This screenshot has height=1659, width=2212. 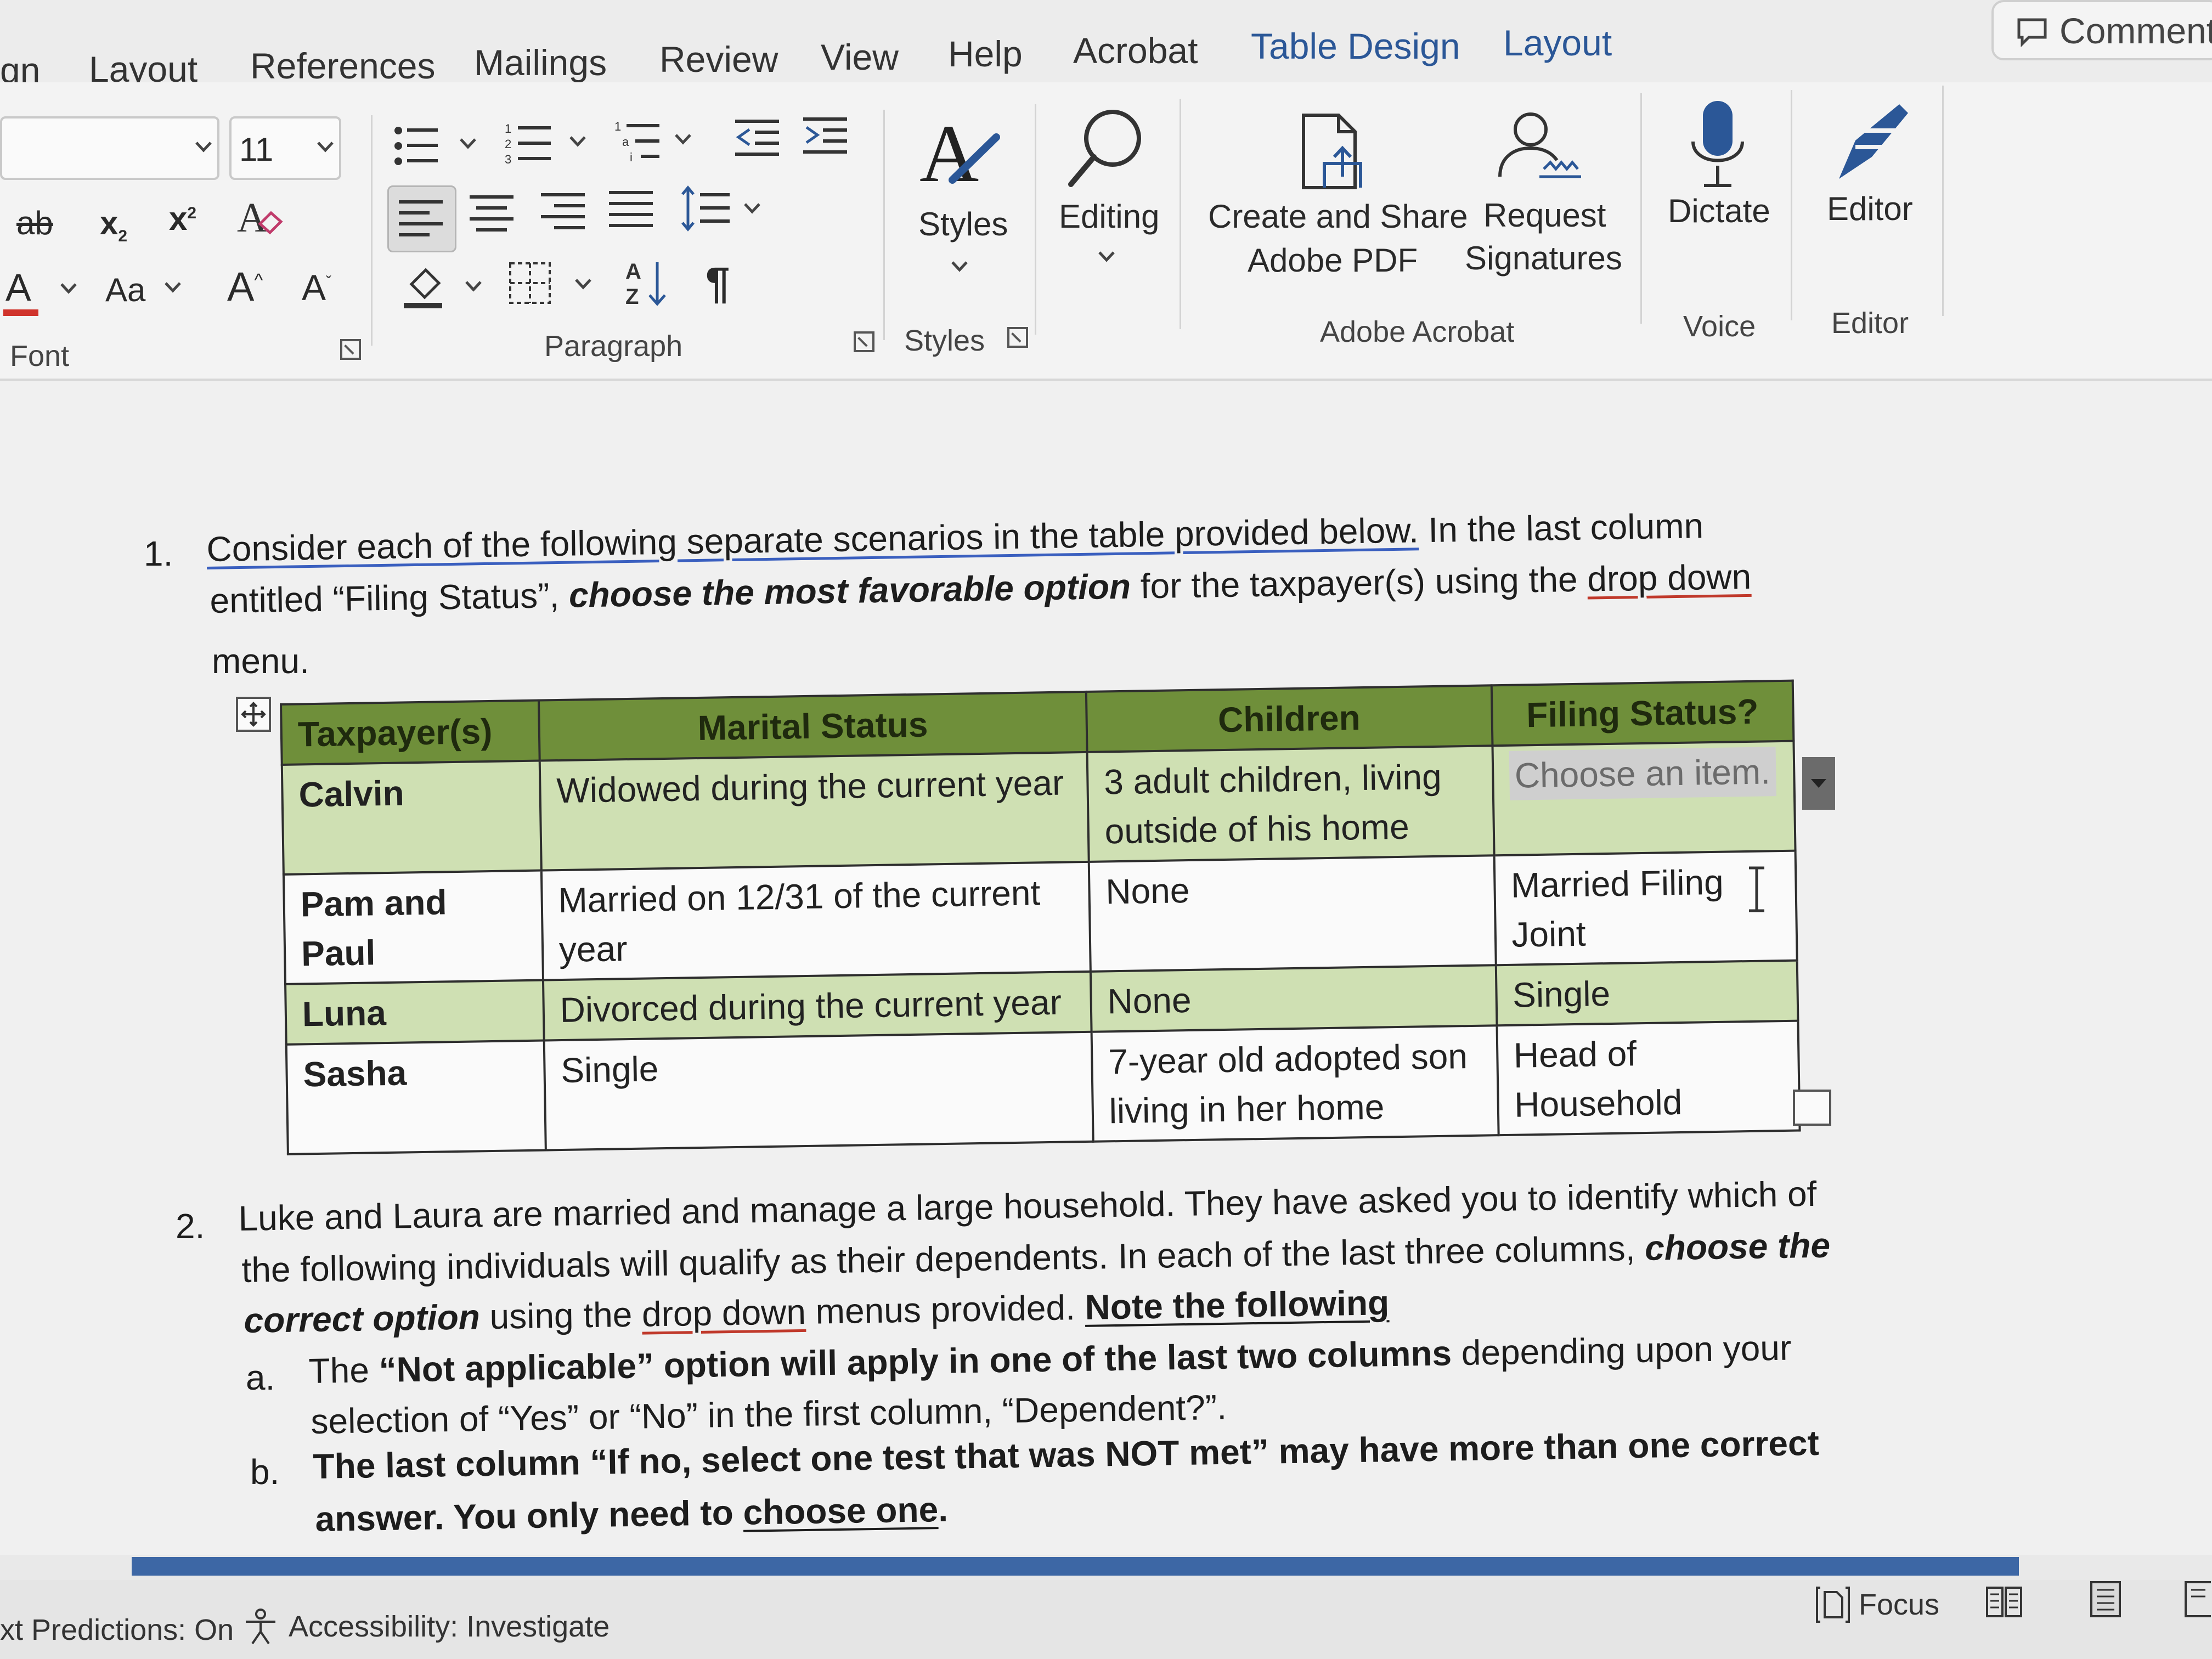 I want to click on q2-b-letter: b., so click(x=265, y=1472).